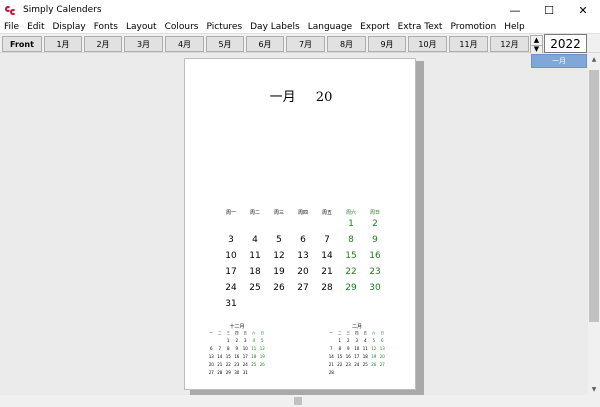 The height and width of the screenshot is (407, 600). What do you see at coordinates (382, 333) in the screenshot?
I see `mini-weekday: 日` at bounding box center [382, 333].